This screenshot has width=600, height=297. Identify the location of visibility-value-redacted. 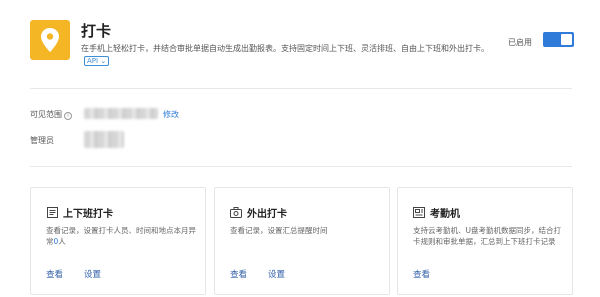
(121, 113).